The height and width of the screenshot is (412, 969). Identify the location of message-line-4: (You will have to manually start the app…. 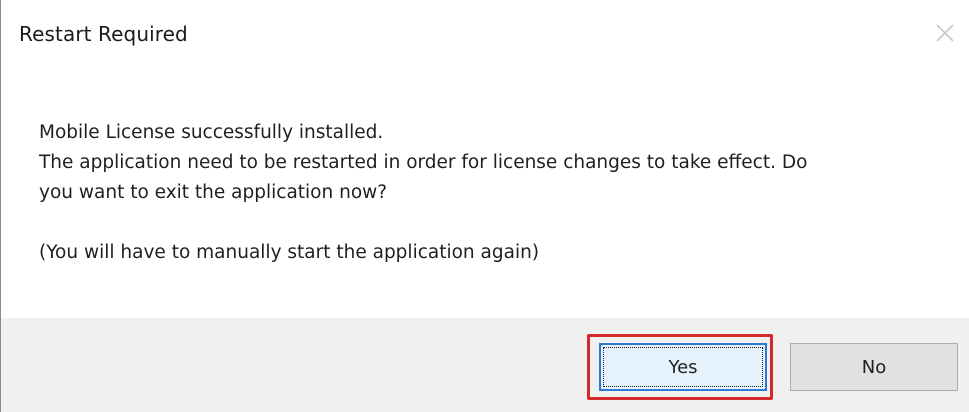
(289, 252).